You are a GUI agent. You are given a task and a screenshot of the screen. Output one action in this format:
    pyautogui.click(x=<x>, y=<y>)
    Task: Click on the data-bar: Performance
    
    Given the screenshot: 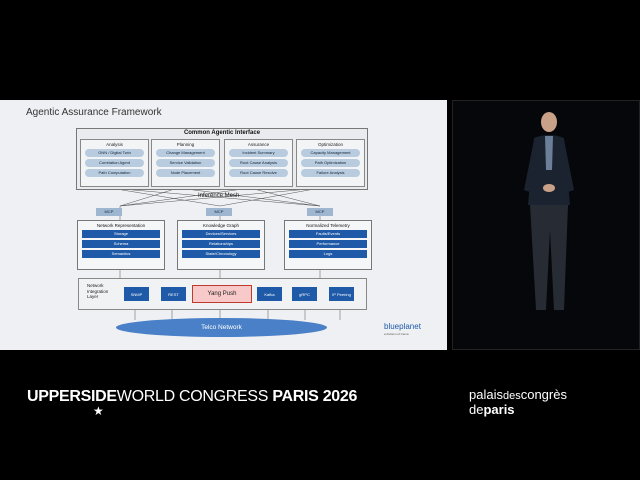 What is the action you would take?
    pyautogui.click(x=328, y=244)
    